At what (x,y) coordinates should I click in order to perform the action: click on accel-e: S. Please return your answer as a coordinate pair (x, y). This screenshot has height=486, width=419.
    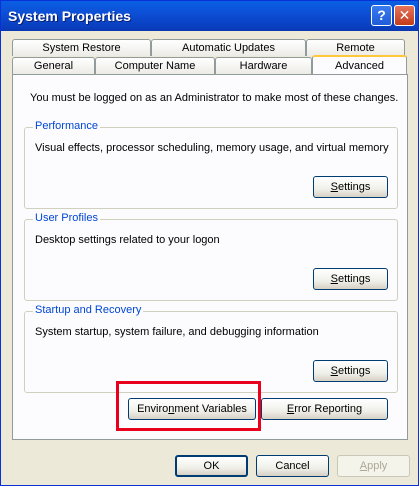
    Looking at the image, I should click on (334, 279).